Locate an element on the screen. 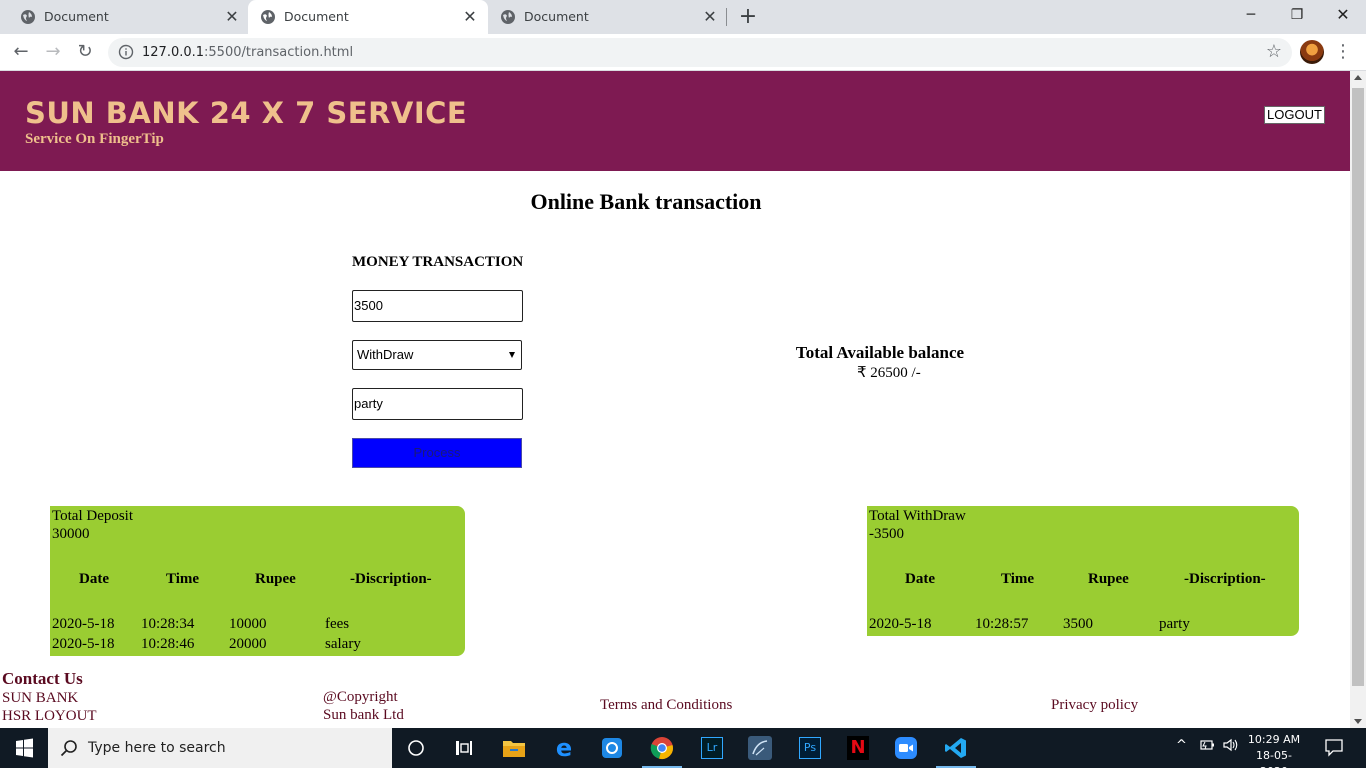  table-cell-description: salary is located at coordinates (343, 644).